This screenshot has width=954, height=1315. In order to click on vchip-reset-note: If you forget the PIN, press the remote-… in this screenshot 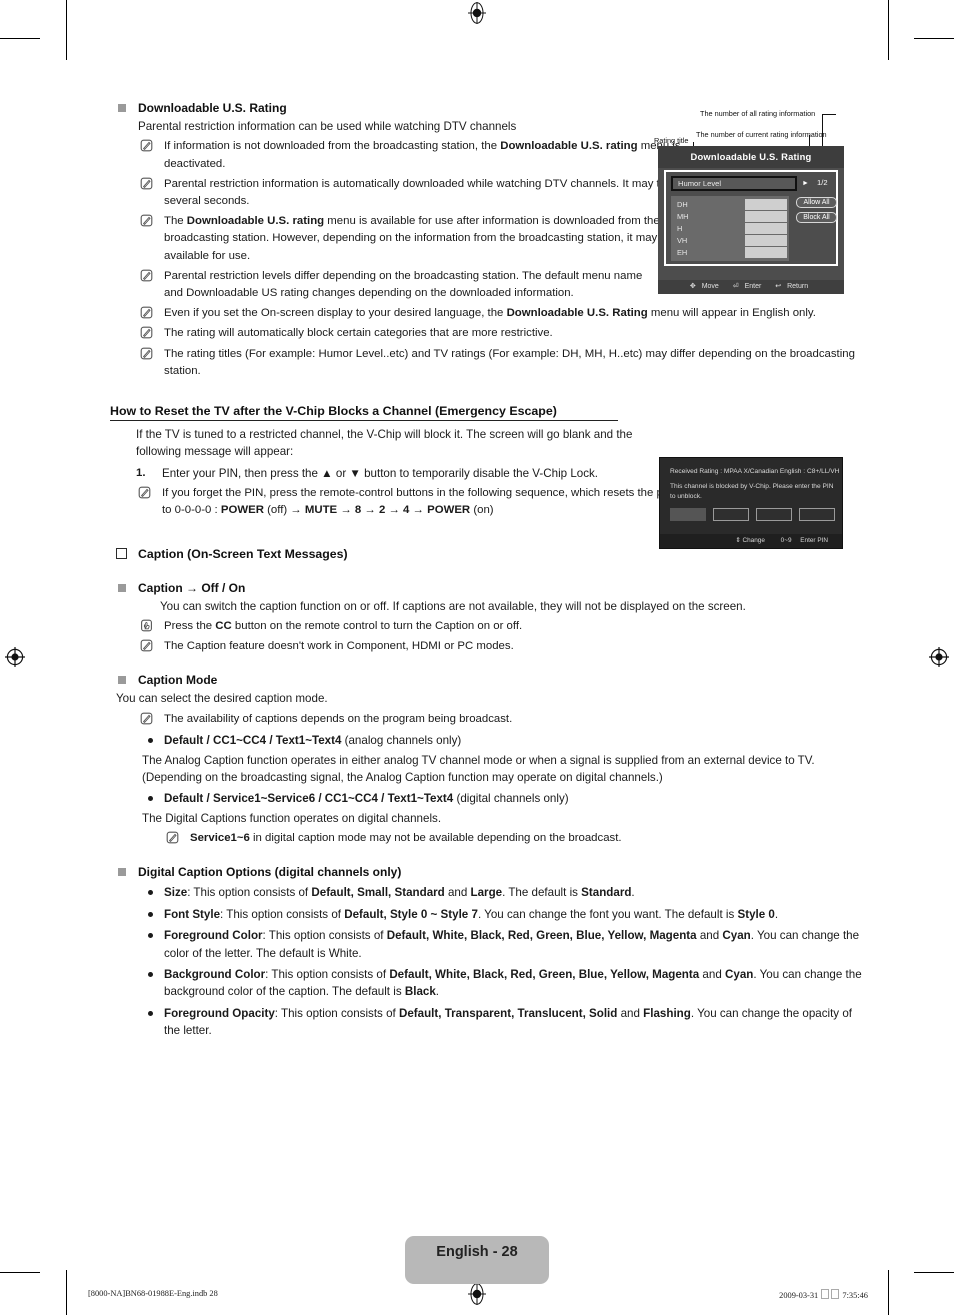, I will do `click(404, 502)`.